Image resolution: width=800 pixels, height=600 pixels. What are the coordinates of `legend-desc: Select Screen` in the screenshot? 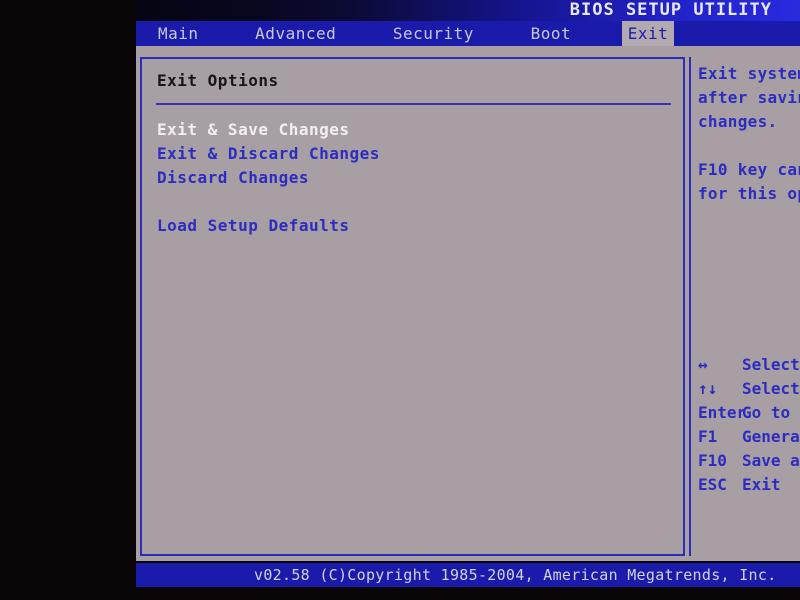 It's located at (771, 364).